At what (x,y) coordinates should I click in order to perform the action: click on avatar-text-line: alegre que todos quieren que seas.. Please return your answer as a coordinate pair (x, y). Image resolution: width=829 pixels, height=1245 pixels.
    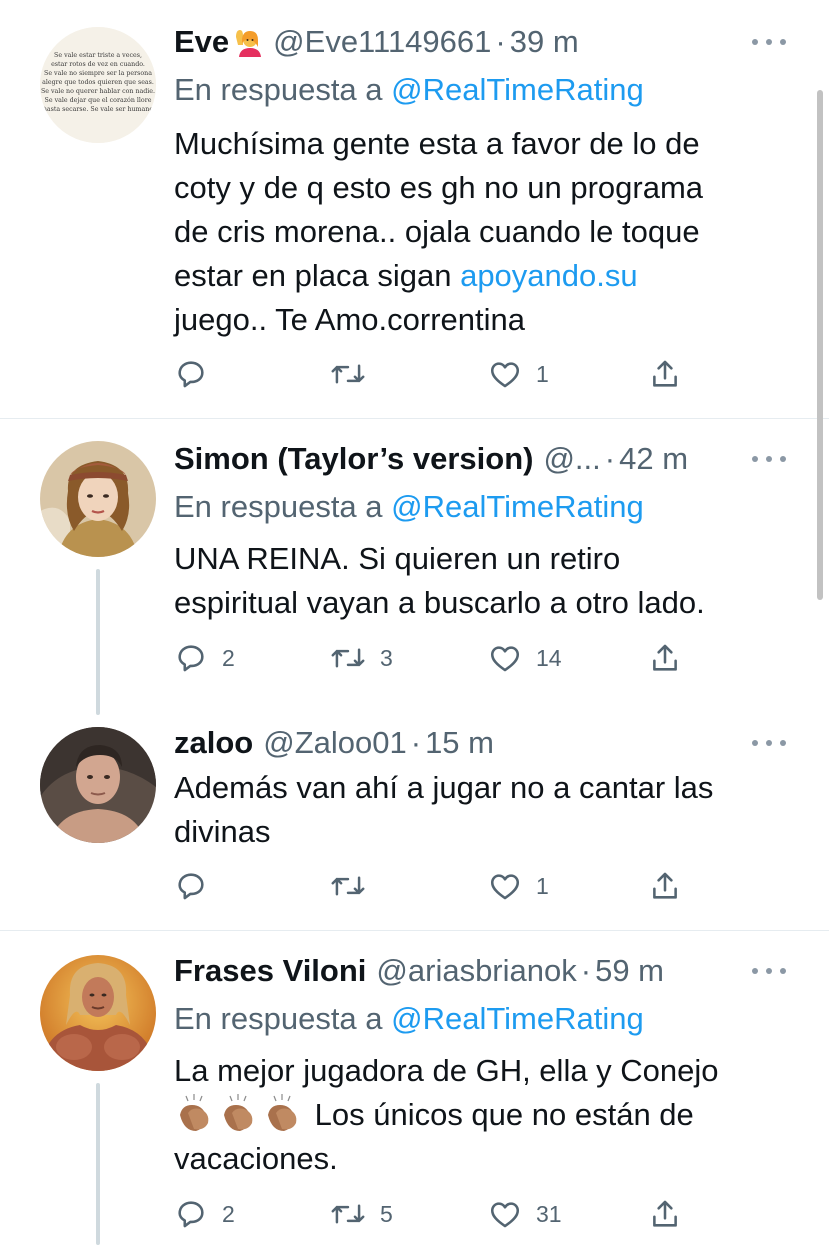
    Looking at the image, I should click on (98, 82).